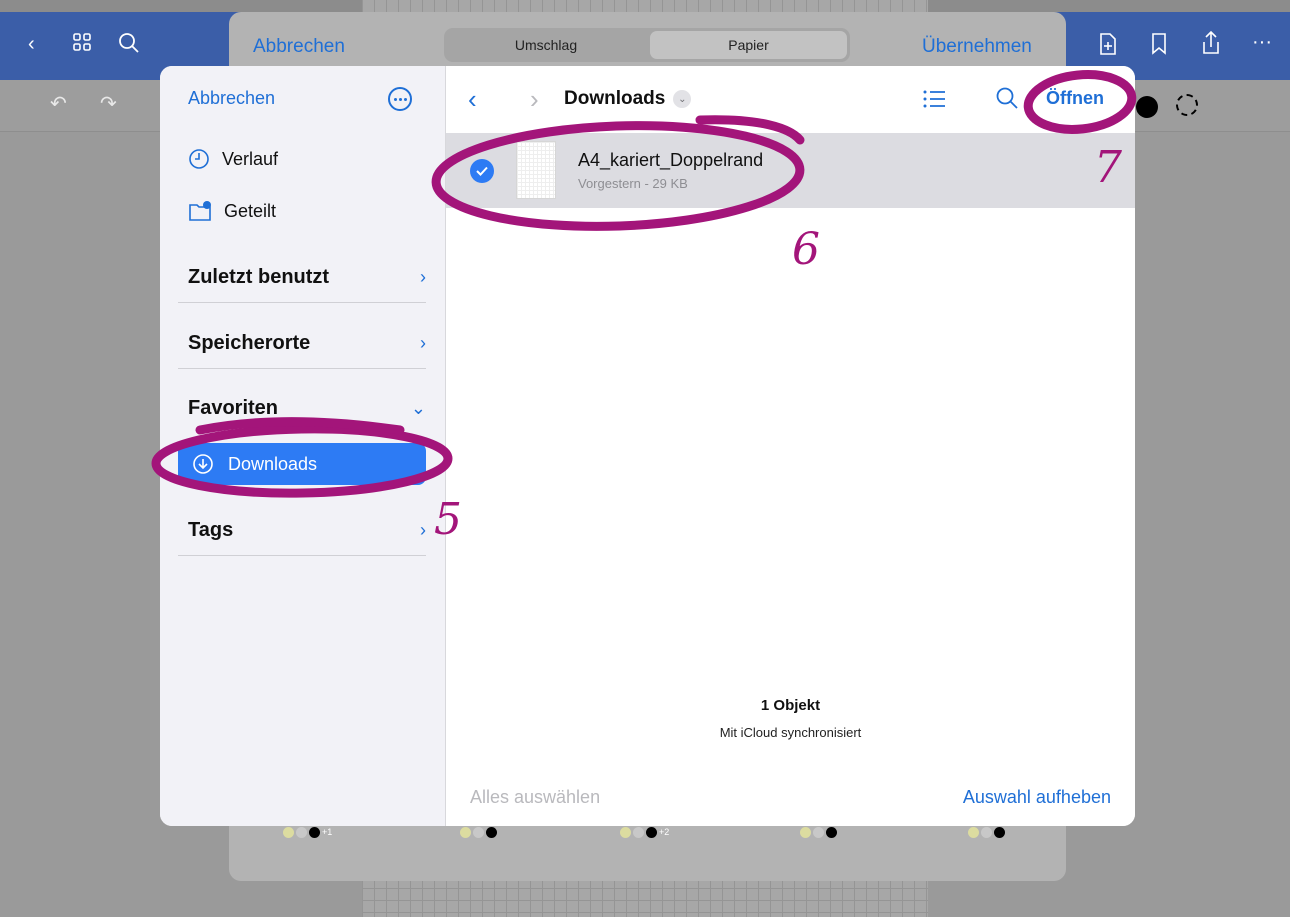 The image size is (1290, 917). I want to click on grid-icon, so click(82, 44).